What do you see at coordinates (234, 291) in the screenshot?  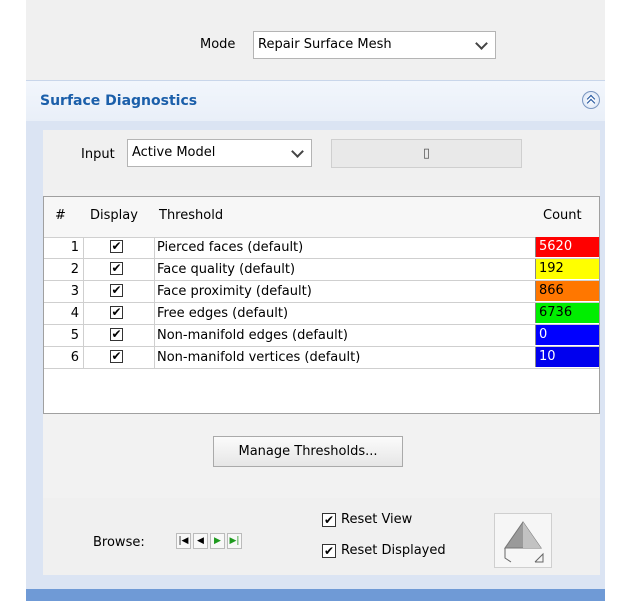 I see `threshold-name: Face proximity (default)` at bounding box center [234, 291].